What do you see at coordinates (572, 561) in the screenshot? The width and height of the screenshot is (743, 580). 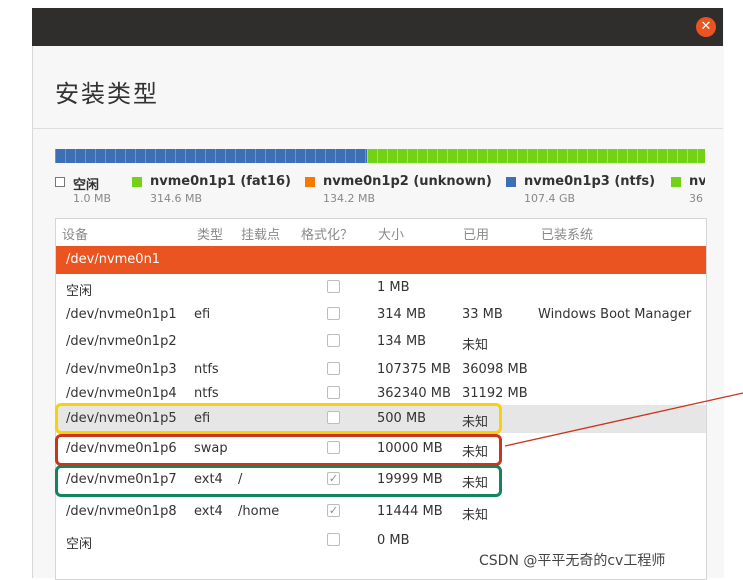 I see `watermark: CSDN @平平无奇的cv工程师` at bounding box center [572, 561].